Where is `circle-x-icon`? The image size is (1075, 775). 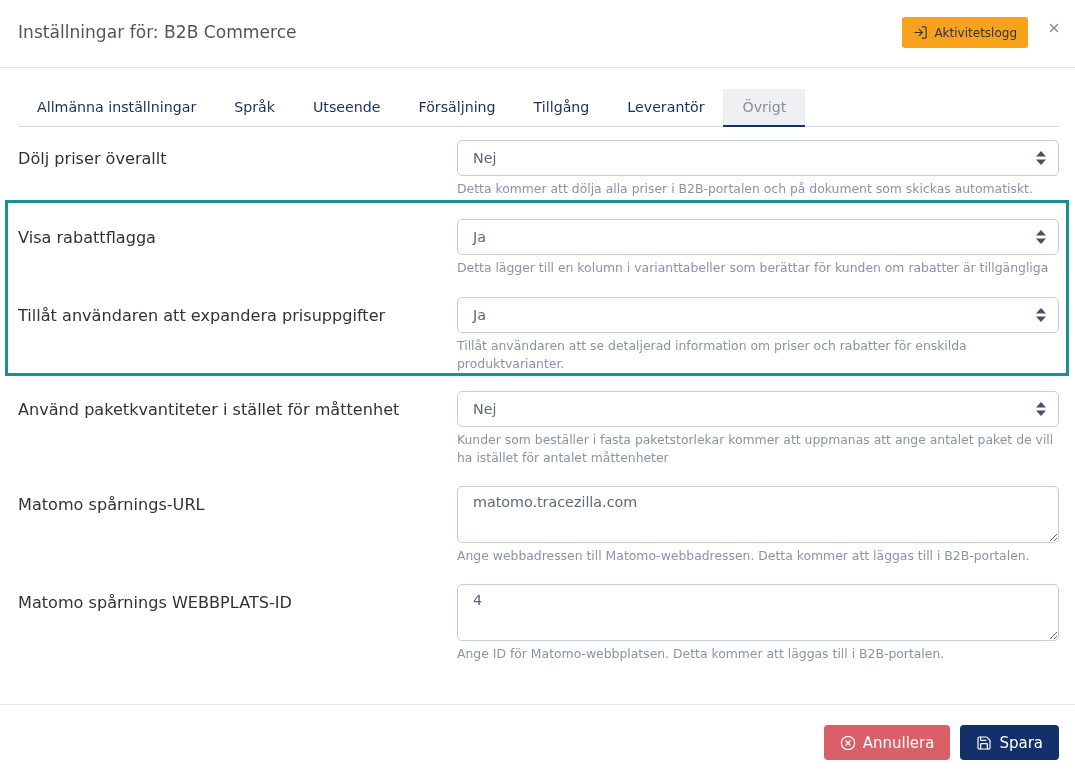
circle-x-icon is located at coordinates (847, 742).